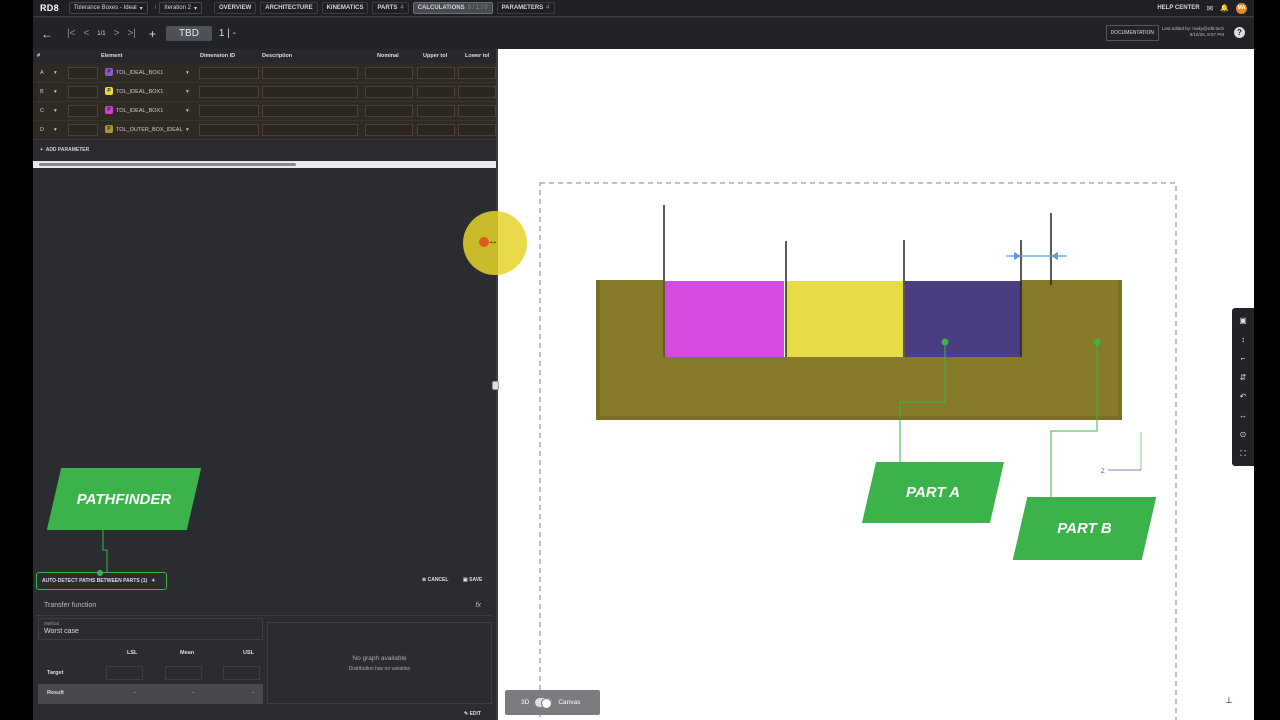 This screenshot has width=1280, height=720. What do you see at coordinates (1084, 528) in the screenshot?
I see `part-b-callout: PART B` at bounding box center [1084, 528].